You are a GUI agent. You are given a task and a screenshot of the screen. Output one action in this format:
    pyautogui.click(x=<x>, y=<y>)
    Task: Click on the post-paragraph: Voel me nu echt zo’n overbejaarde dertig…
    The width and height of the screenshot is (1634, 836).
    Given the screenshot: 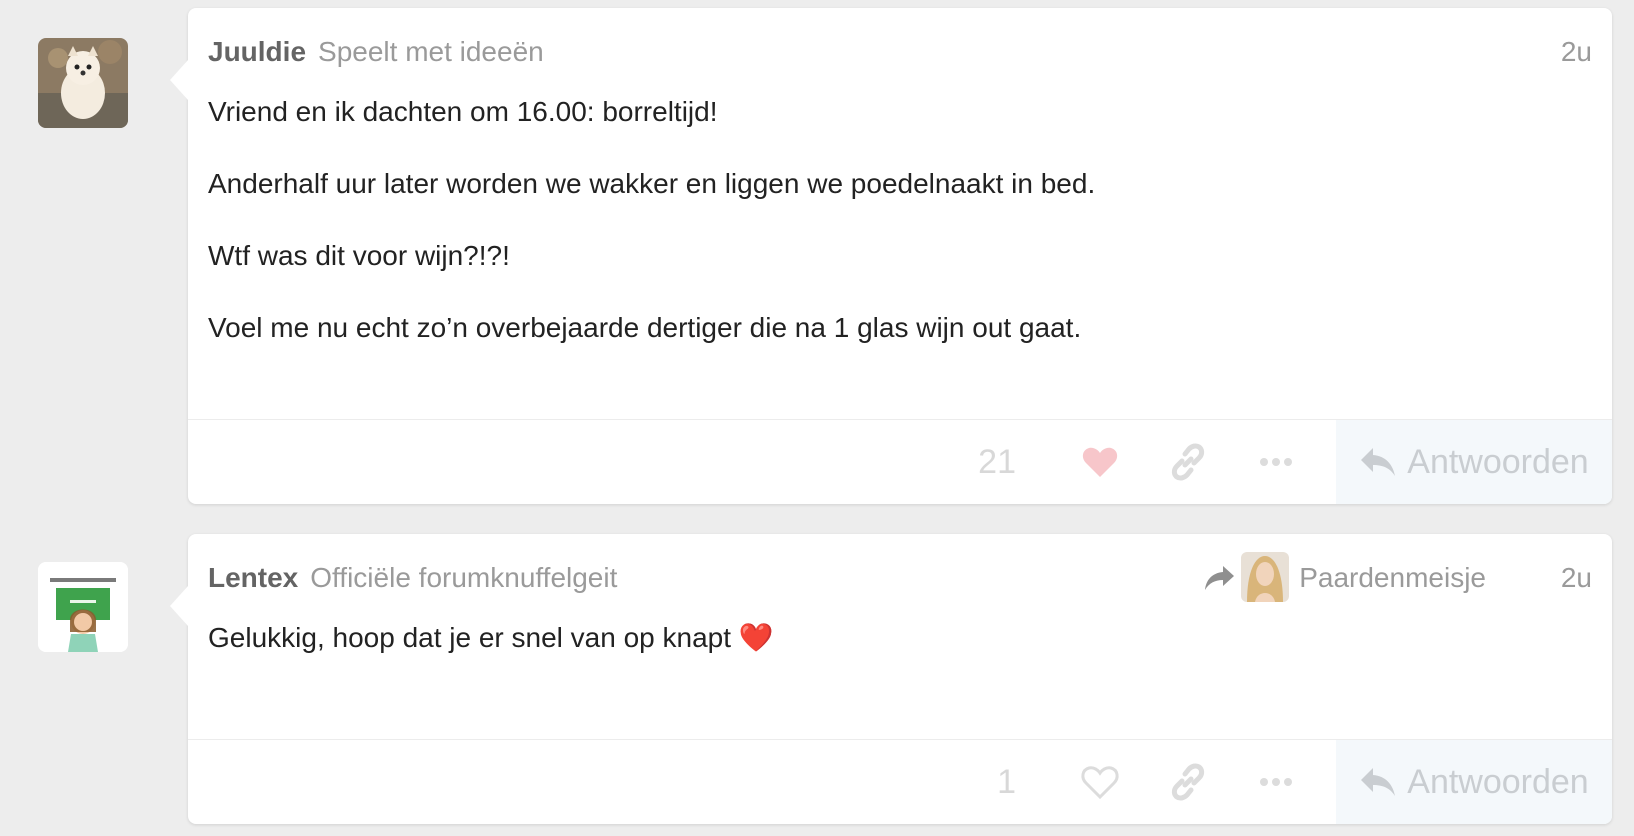 What is the action you would take?
    pyautogui.click(x=645, y=327)
    